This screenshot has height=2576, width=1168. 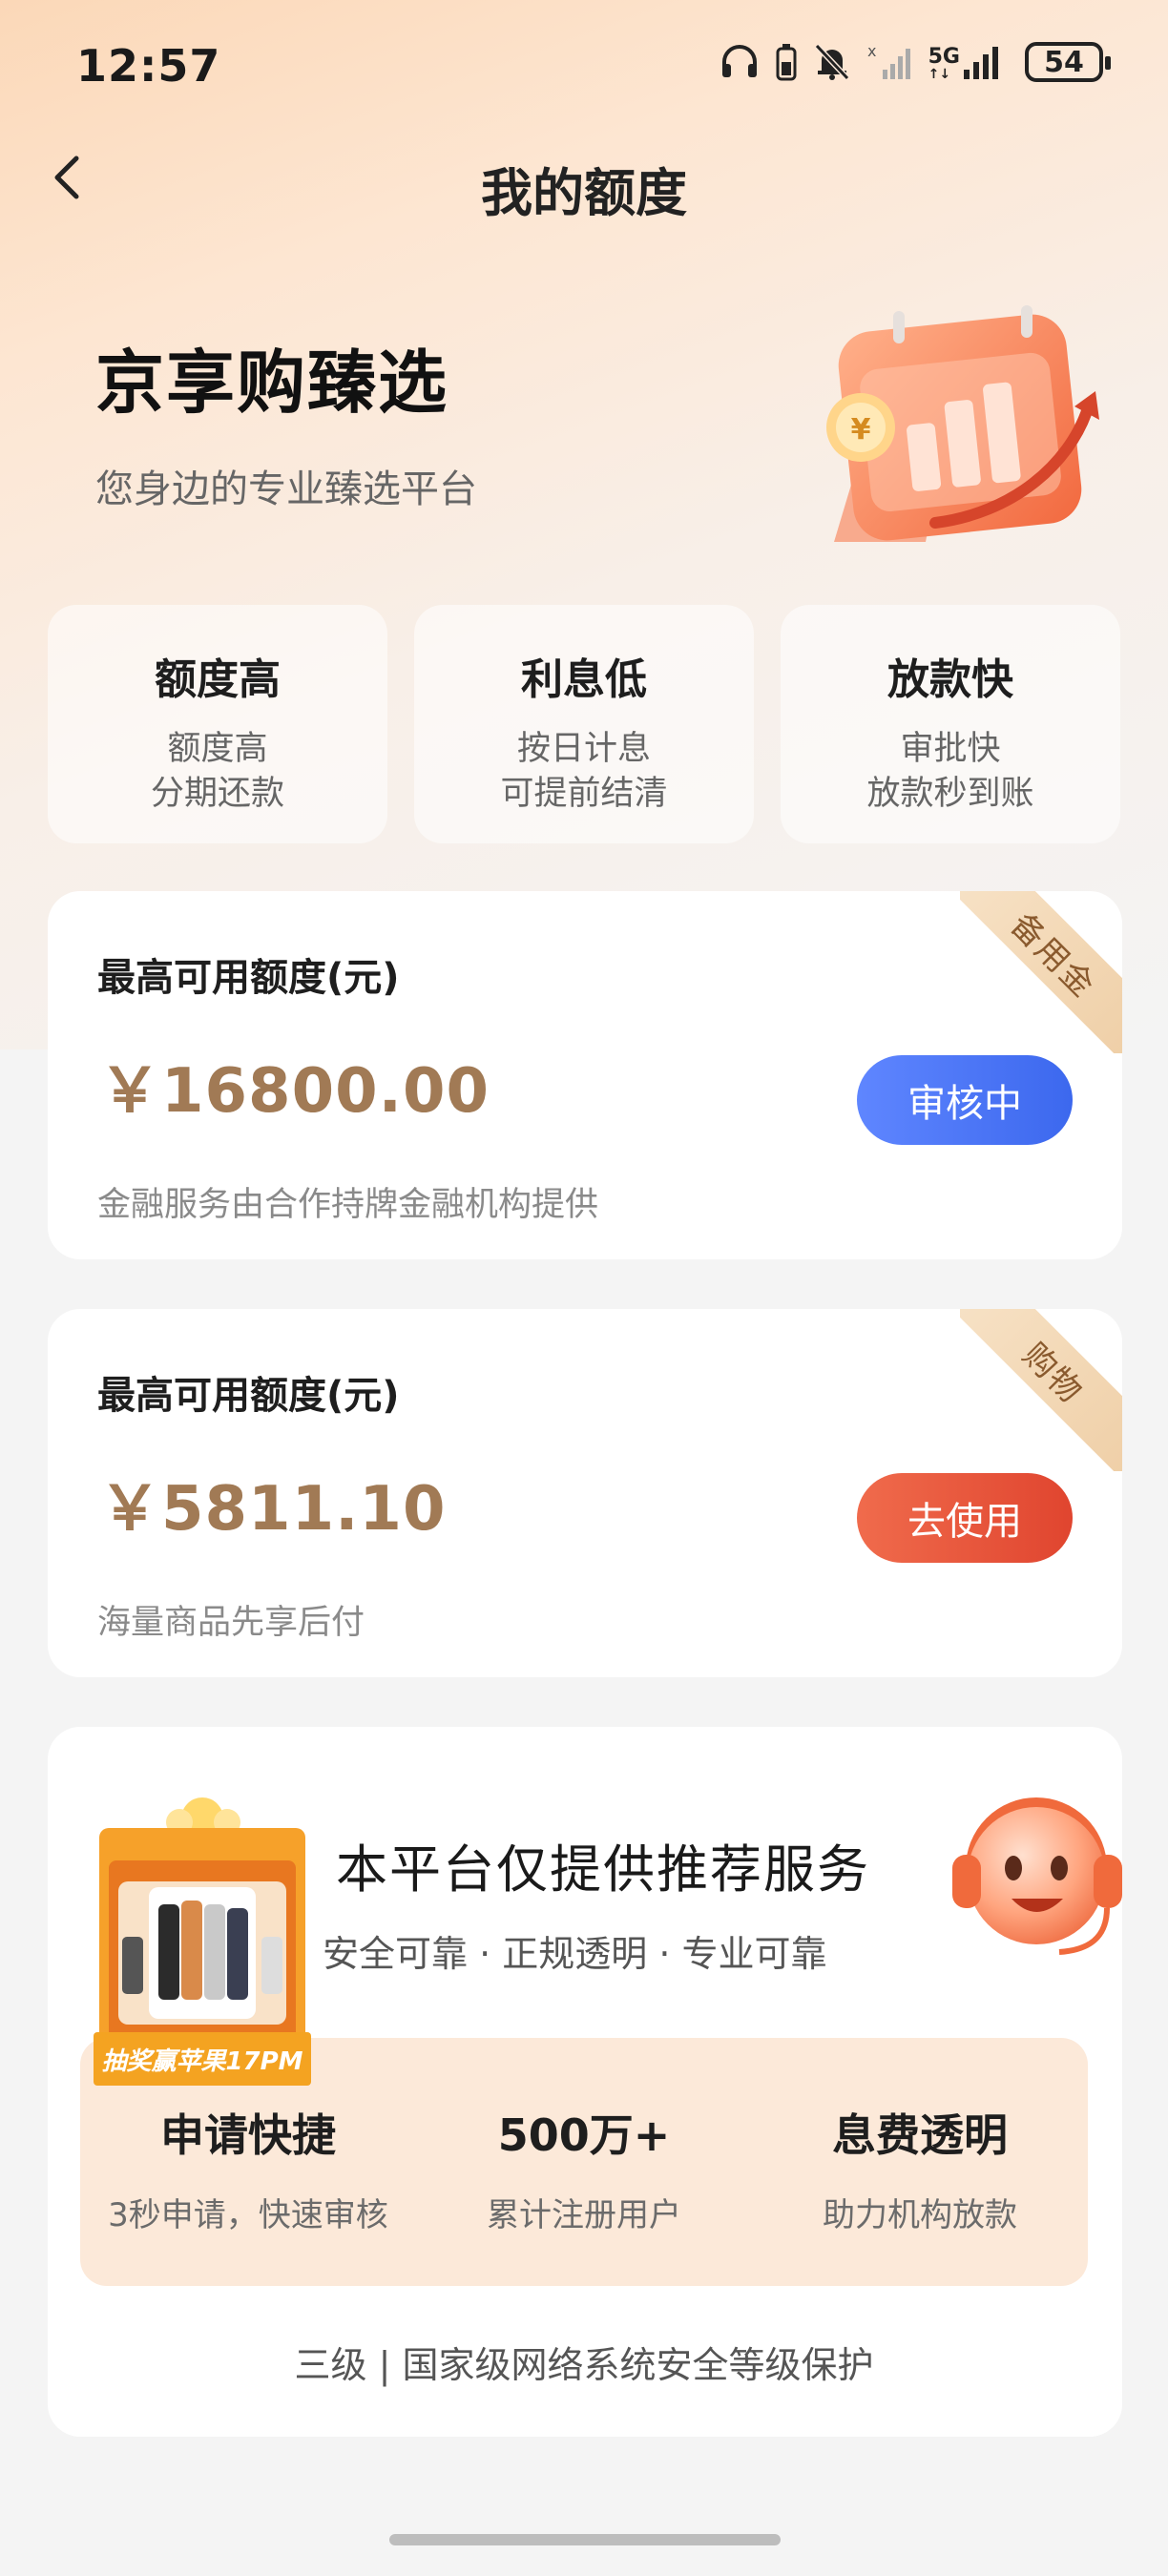 I want to click on credit-description: 海量商品先享后付, so click(x=231, y=1623).